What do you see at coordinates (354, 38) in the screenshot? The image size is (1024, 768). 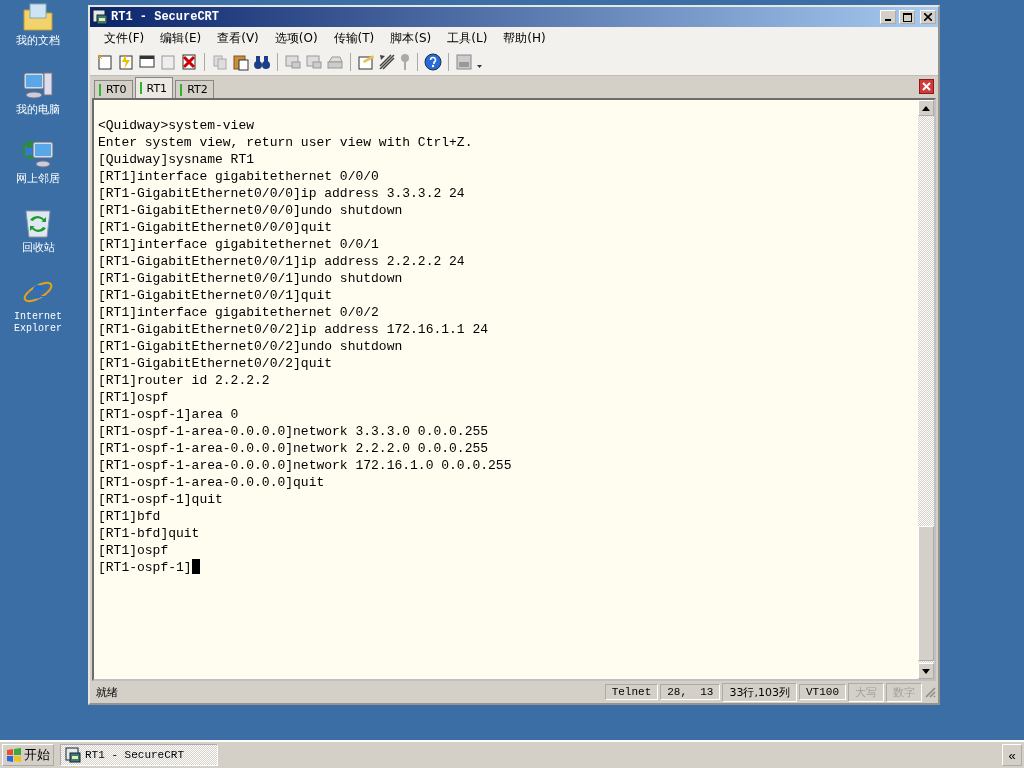 I see `menu-item: 传输(T)` at bounding box center [354, 38].